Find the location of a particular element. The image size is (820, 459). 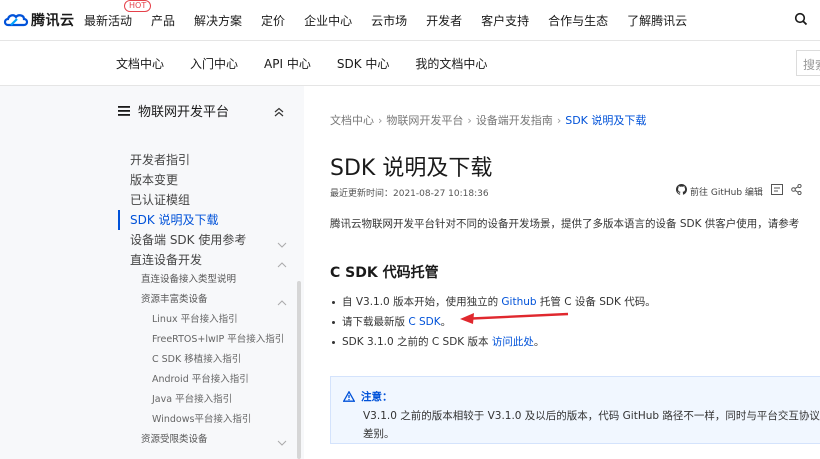

nav-item-about: 了解腾讯云 is located at coordinates (657, 20).